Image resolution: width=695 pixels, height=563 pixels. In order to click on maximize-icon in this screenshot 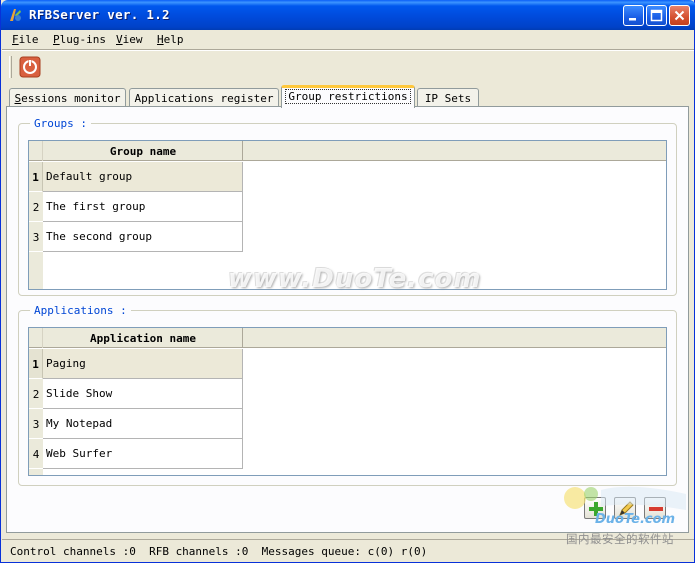, I will do `click(656, 15)`.